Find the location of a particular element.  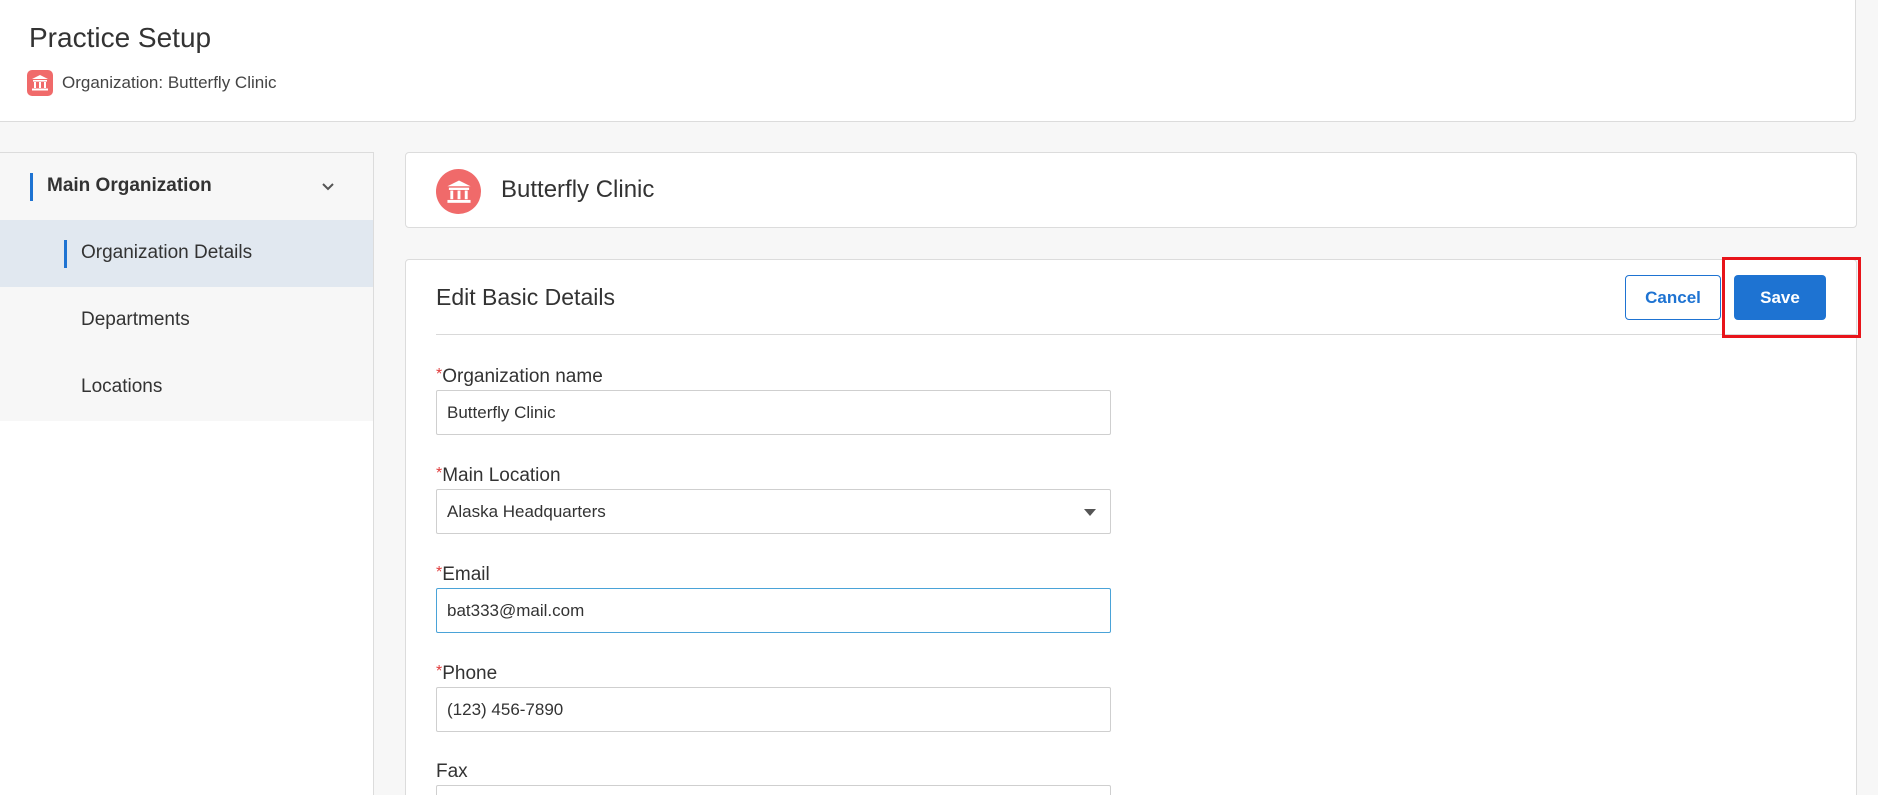

field-label-text: Fax is located at coordinates (452, 771).